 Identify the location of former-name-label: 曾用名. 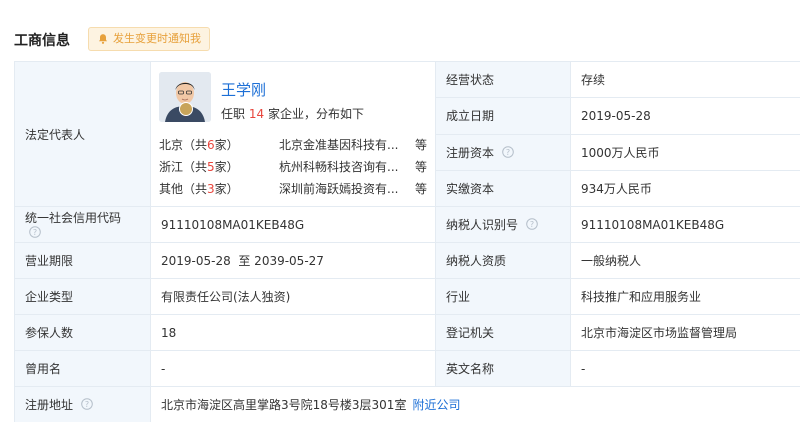
(82, 368).